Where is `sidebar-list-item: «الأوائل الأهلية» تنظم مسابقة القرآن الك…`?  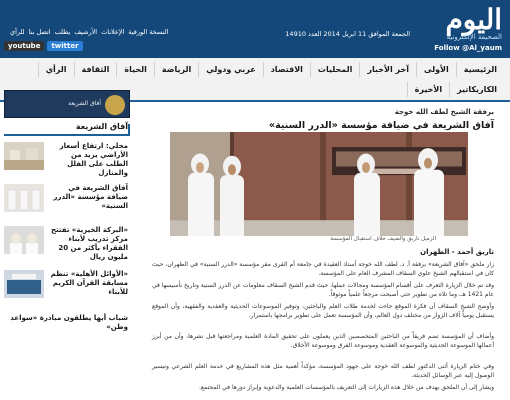 sidebar-list-item: «الأوائل الأهلية» تنظم مسابقة القرآن الك… is located at coordinates (67, 290).